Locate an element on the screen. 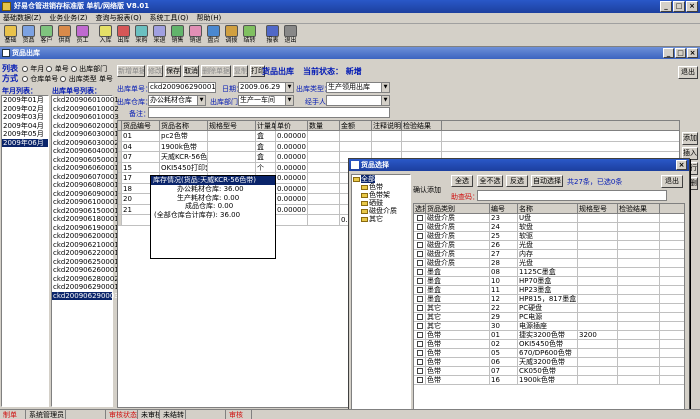  goods-cell: 30 is located at coordinates (504, 326).